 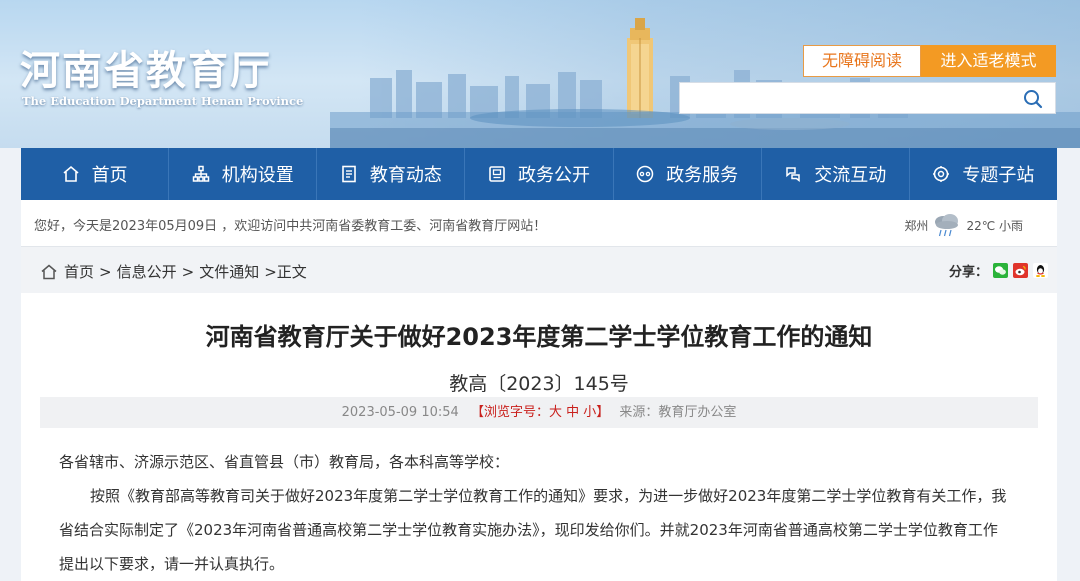 I want to click on nav-item-gov-open: 政务公开, so click(x=539, y=174).